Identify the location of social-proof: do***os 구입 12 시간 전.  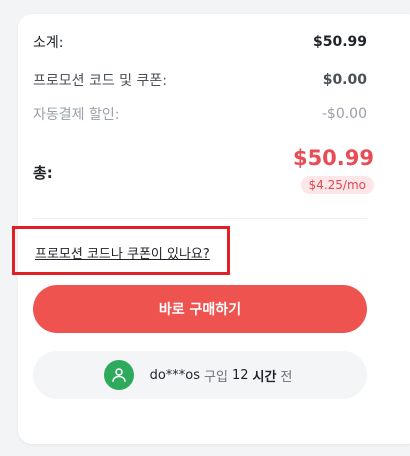
(200, 375).